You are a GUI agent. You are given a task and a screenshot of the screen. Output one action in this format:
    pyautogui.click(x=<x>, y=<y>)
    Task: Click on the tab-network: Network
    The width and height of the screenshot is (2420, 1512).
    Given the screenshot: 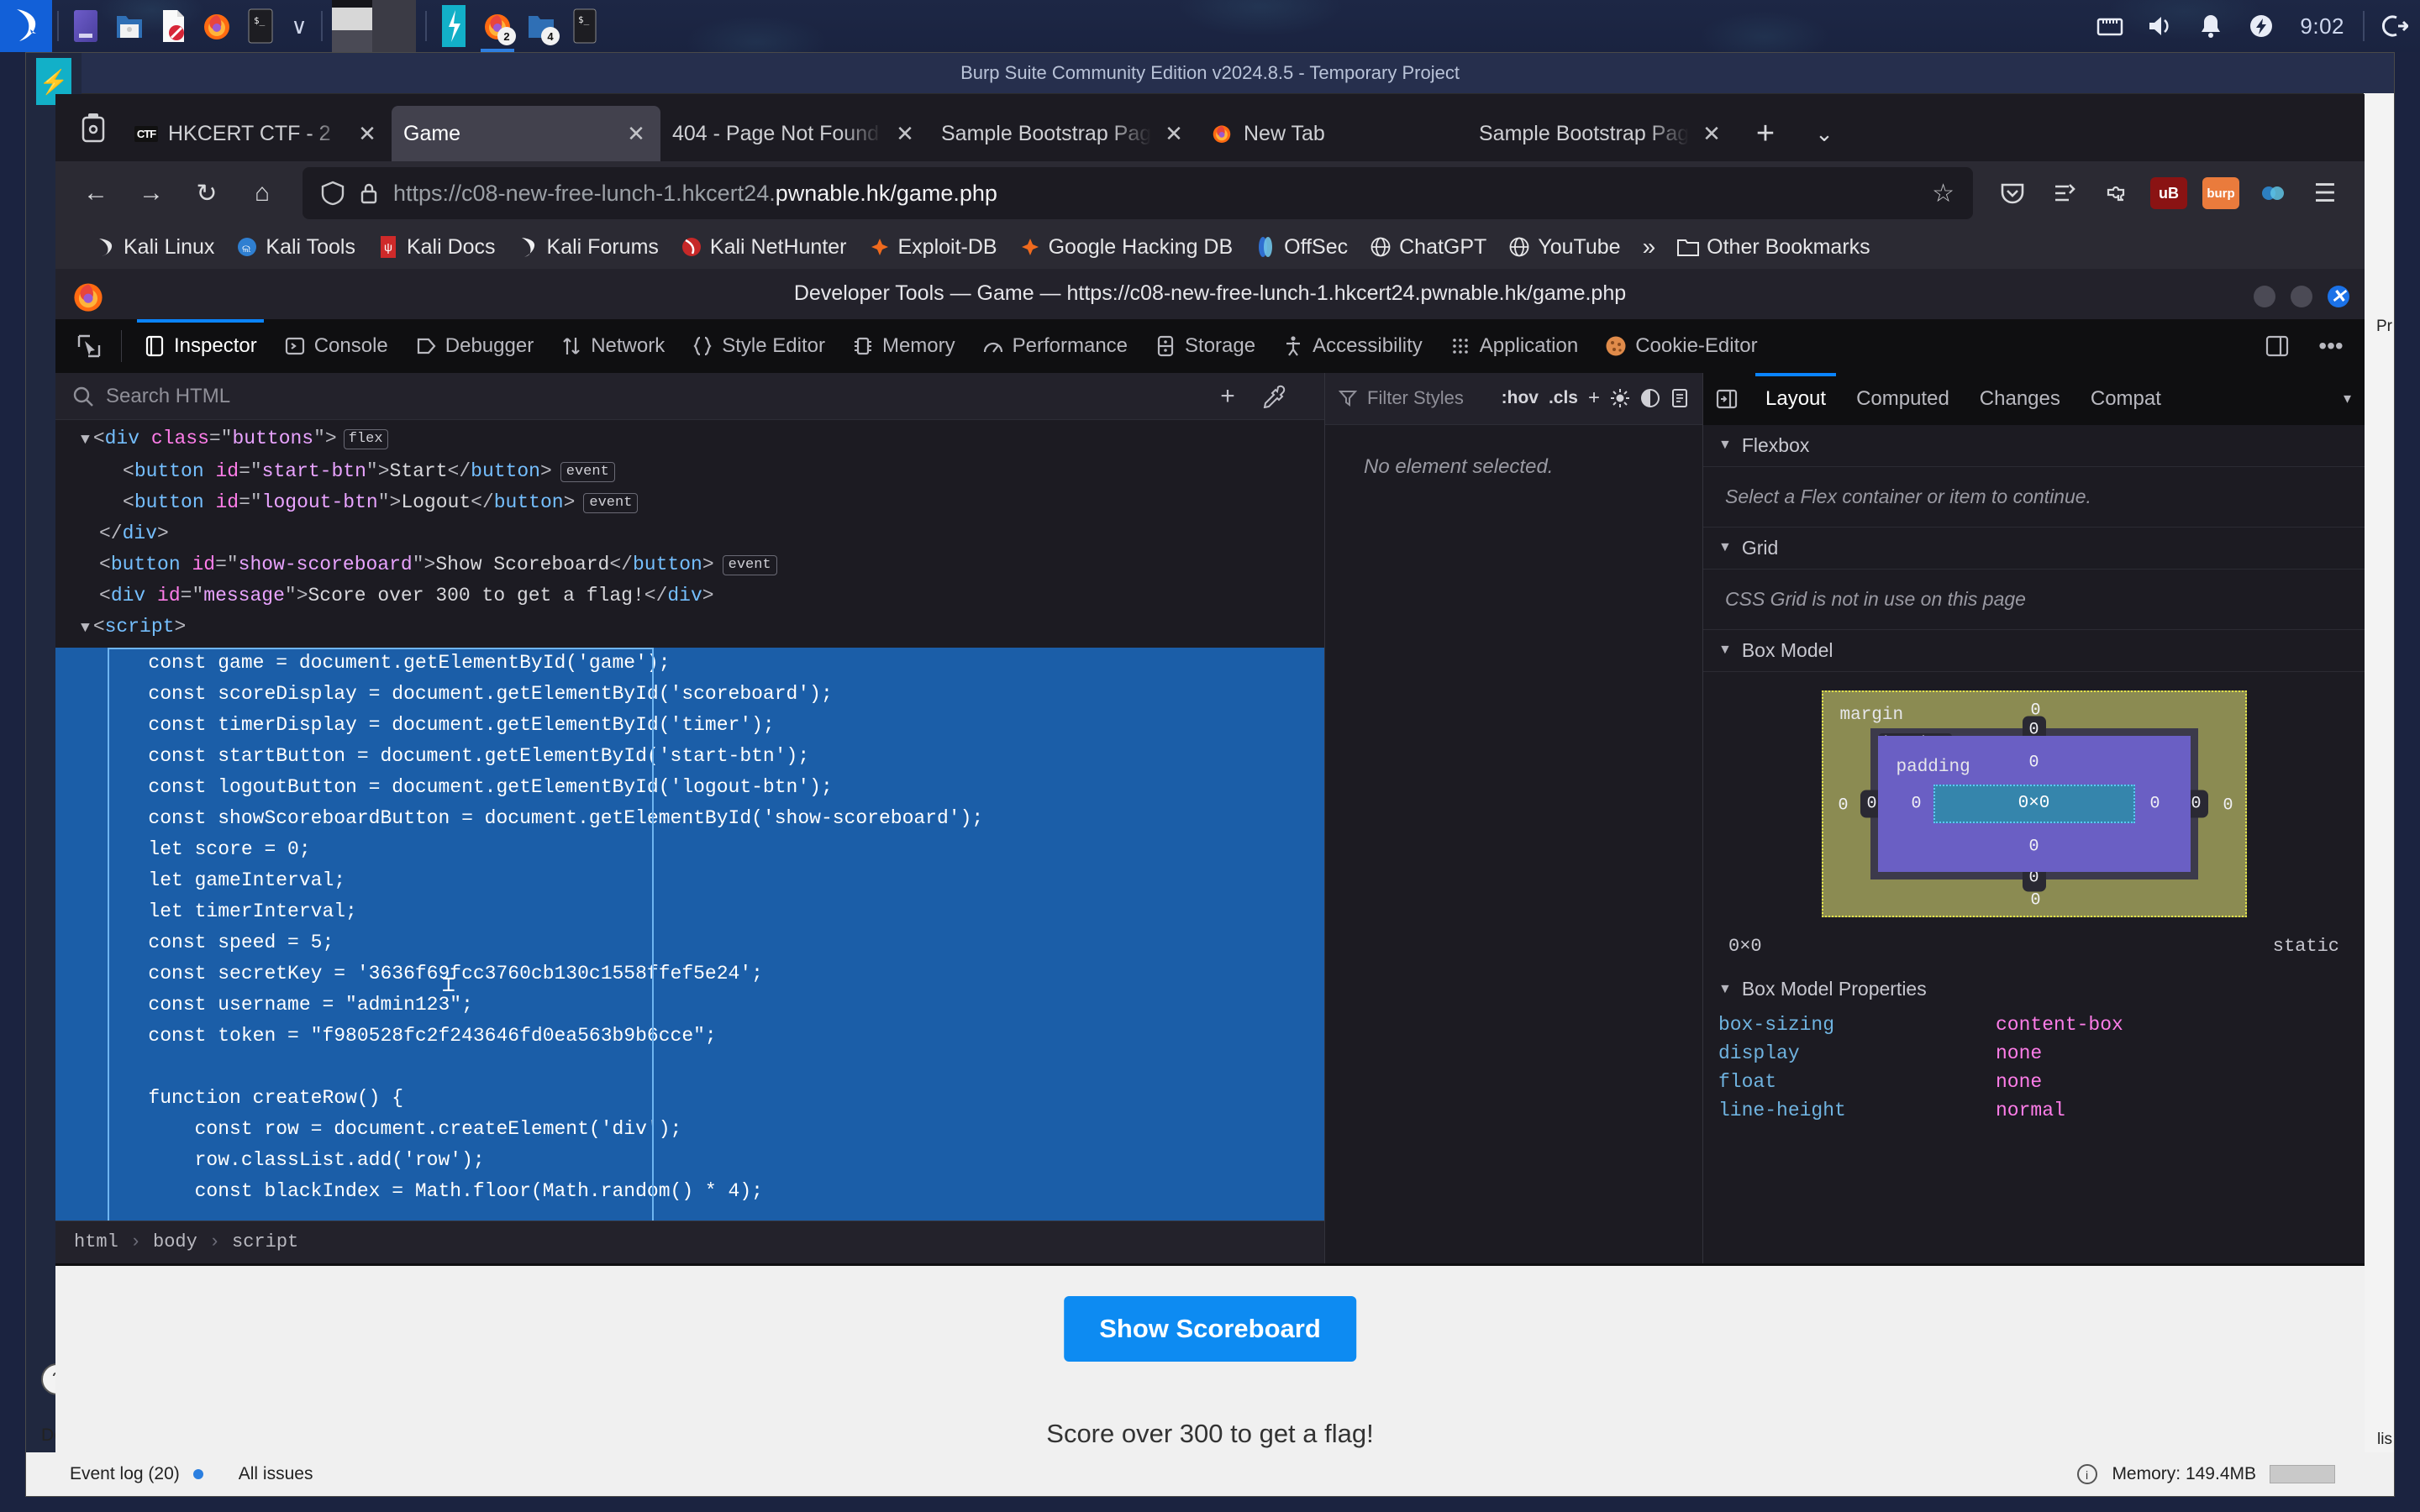 What is the action you would take?
    pyautogui.click(x=613, y=346)
    